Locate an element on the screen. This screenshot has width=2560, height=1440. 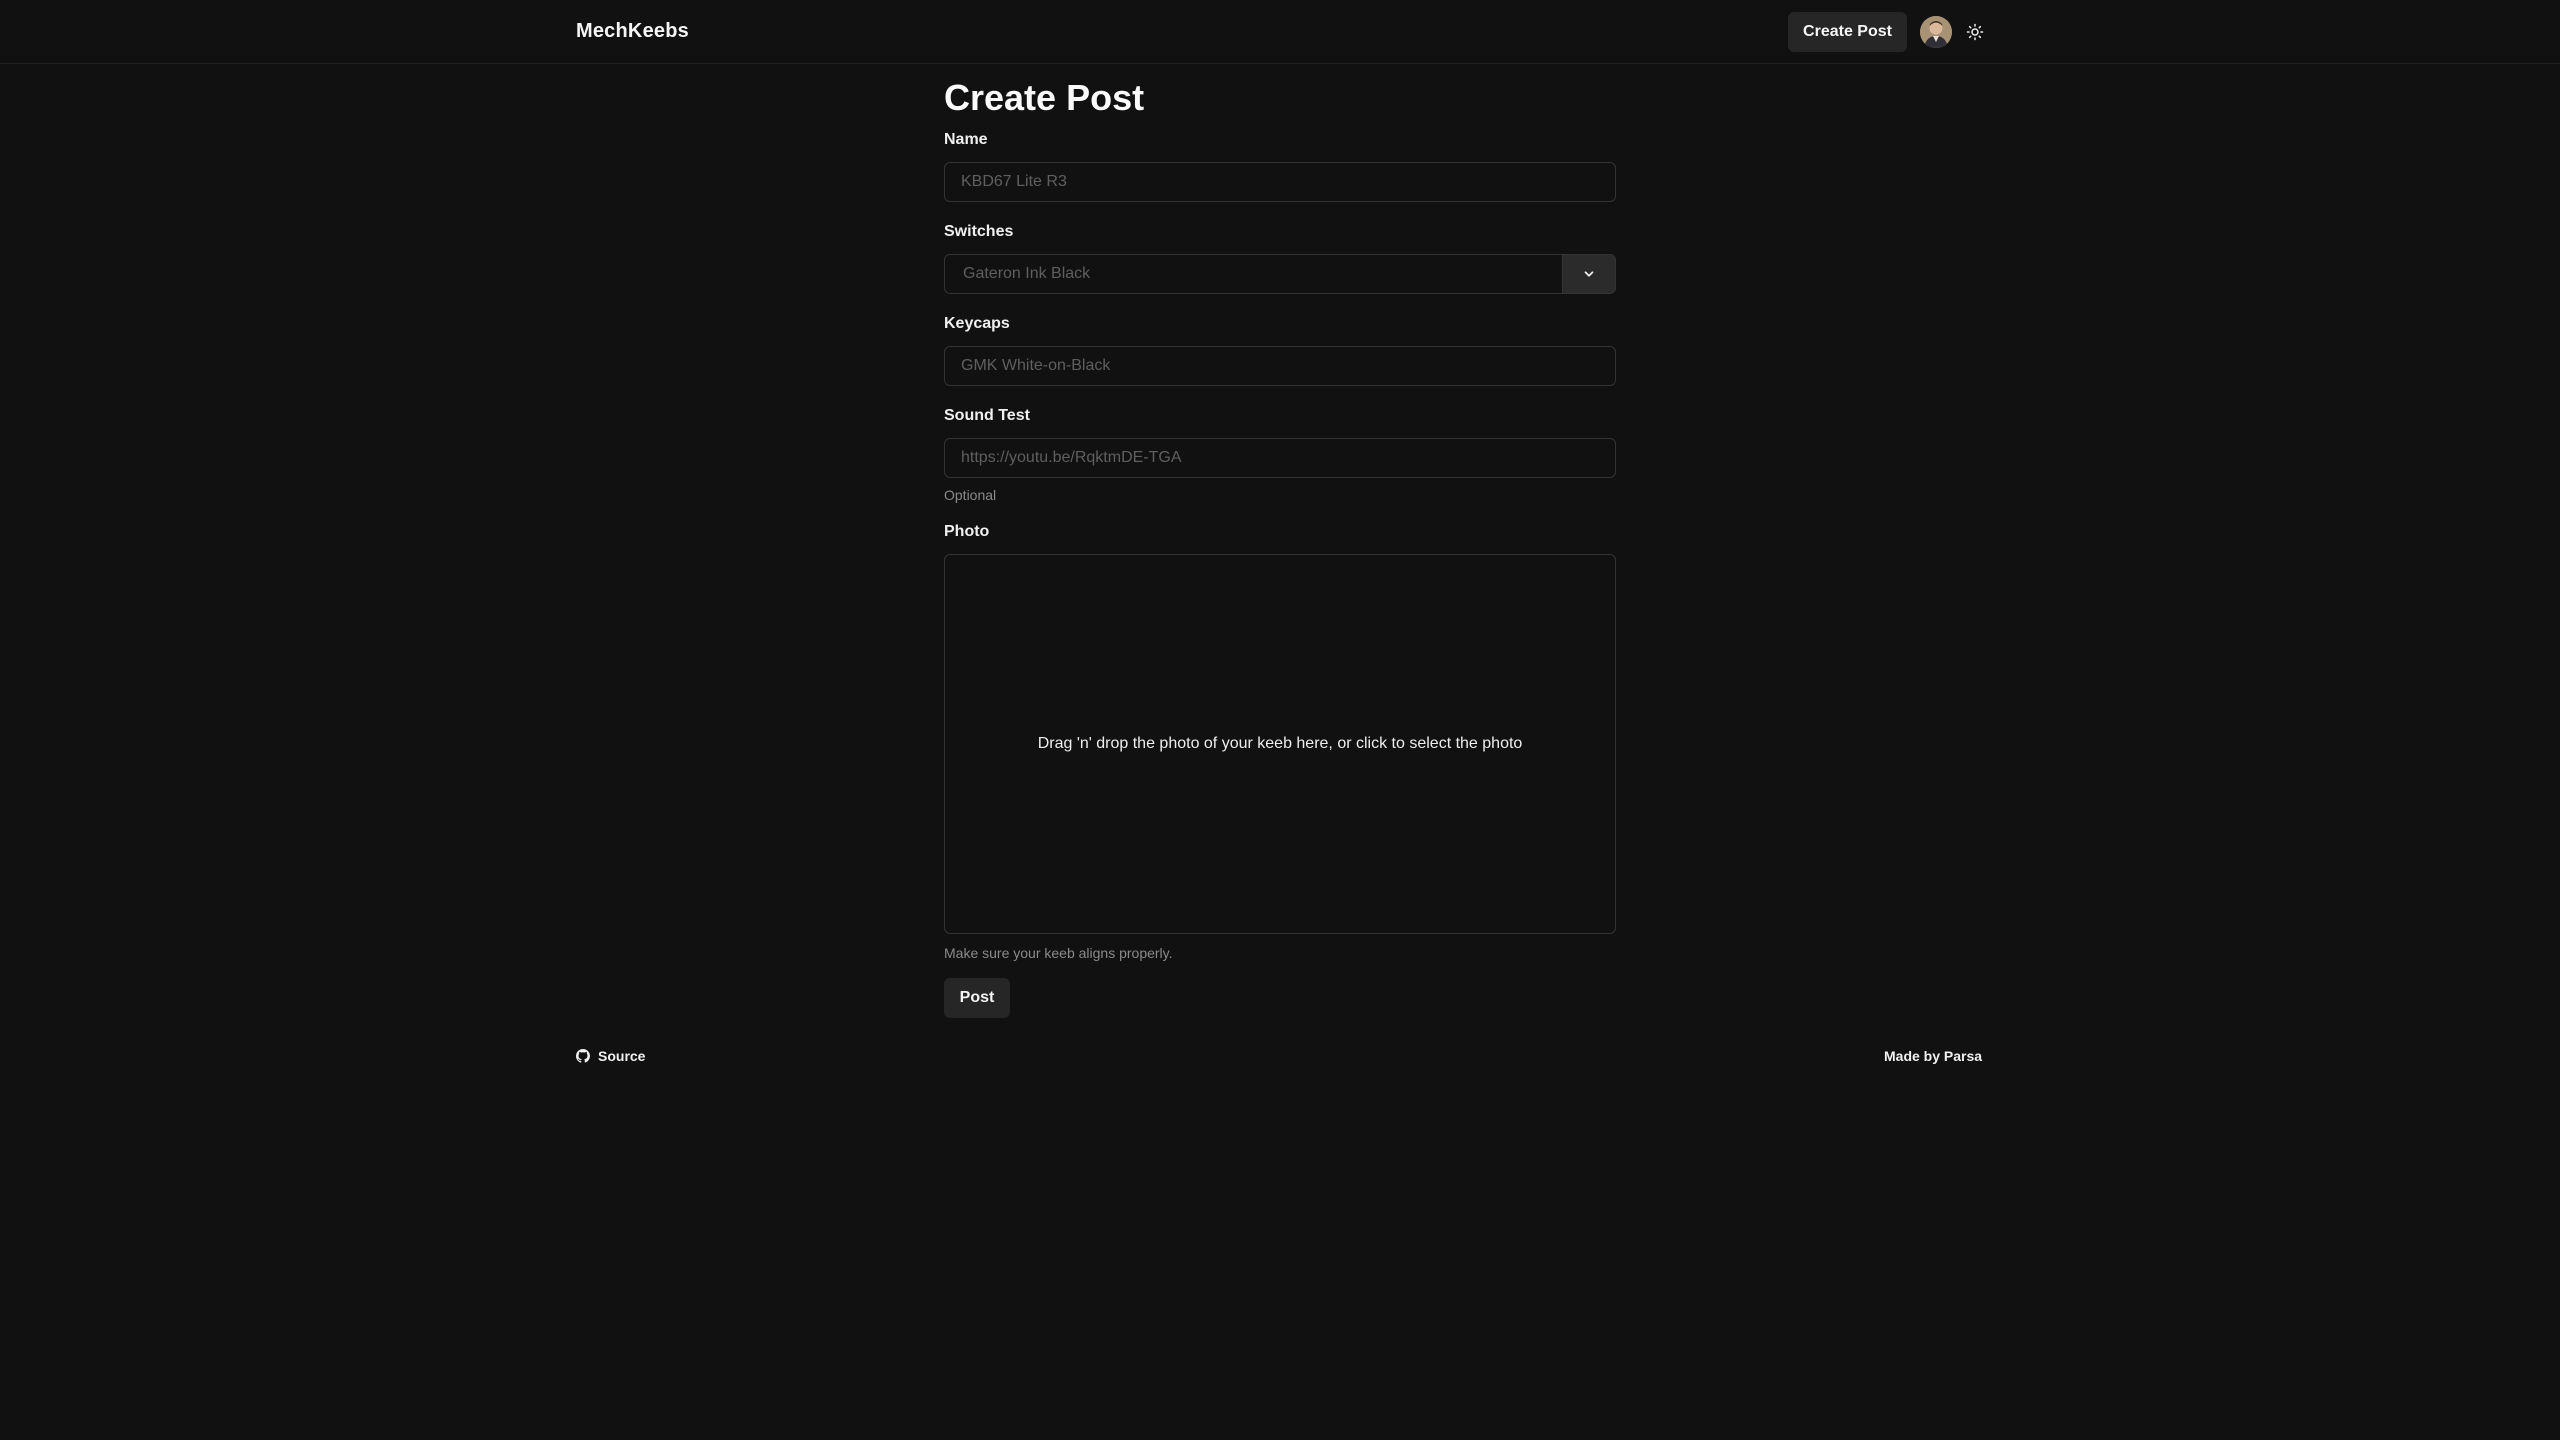
keycaps-label: Keycaps is located at coordinates (977, 323).